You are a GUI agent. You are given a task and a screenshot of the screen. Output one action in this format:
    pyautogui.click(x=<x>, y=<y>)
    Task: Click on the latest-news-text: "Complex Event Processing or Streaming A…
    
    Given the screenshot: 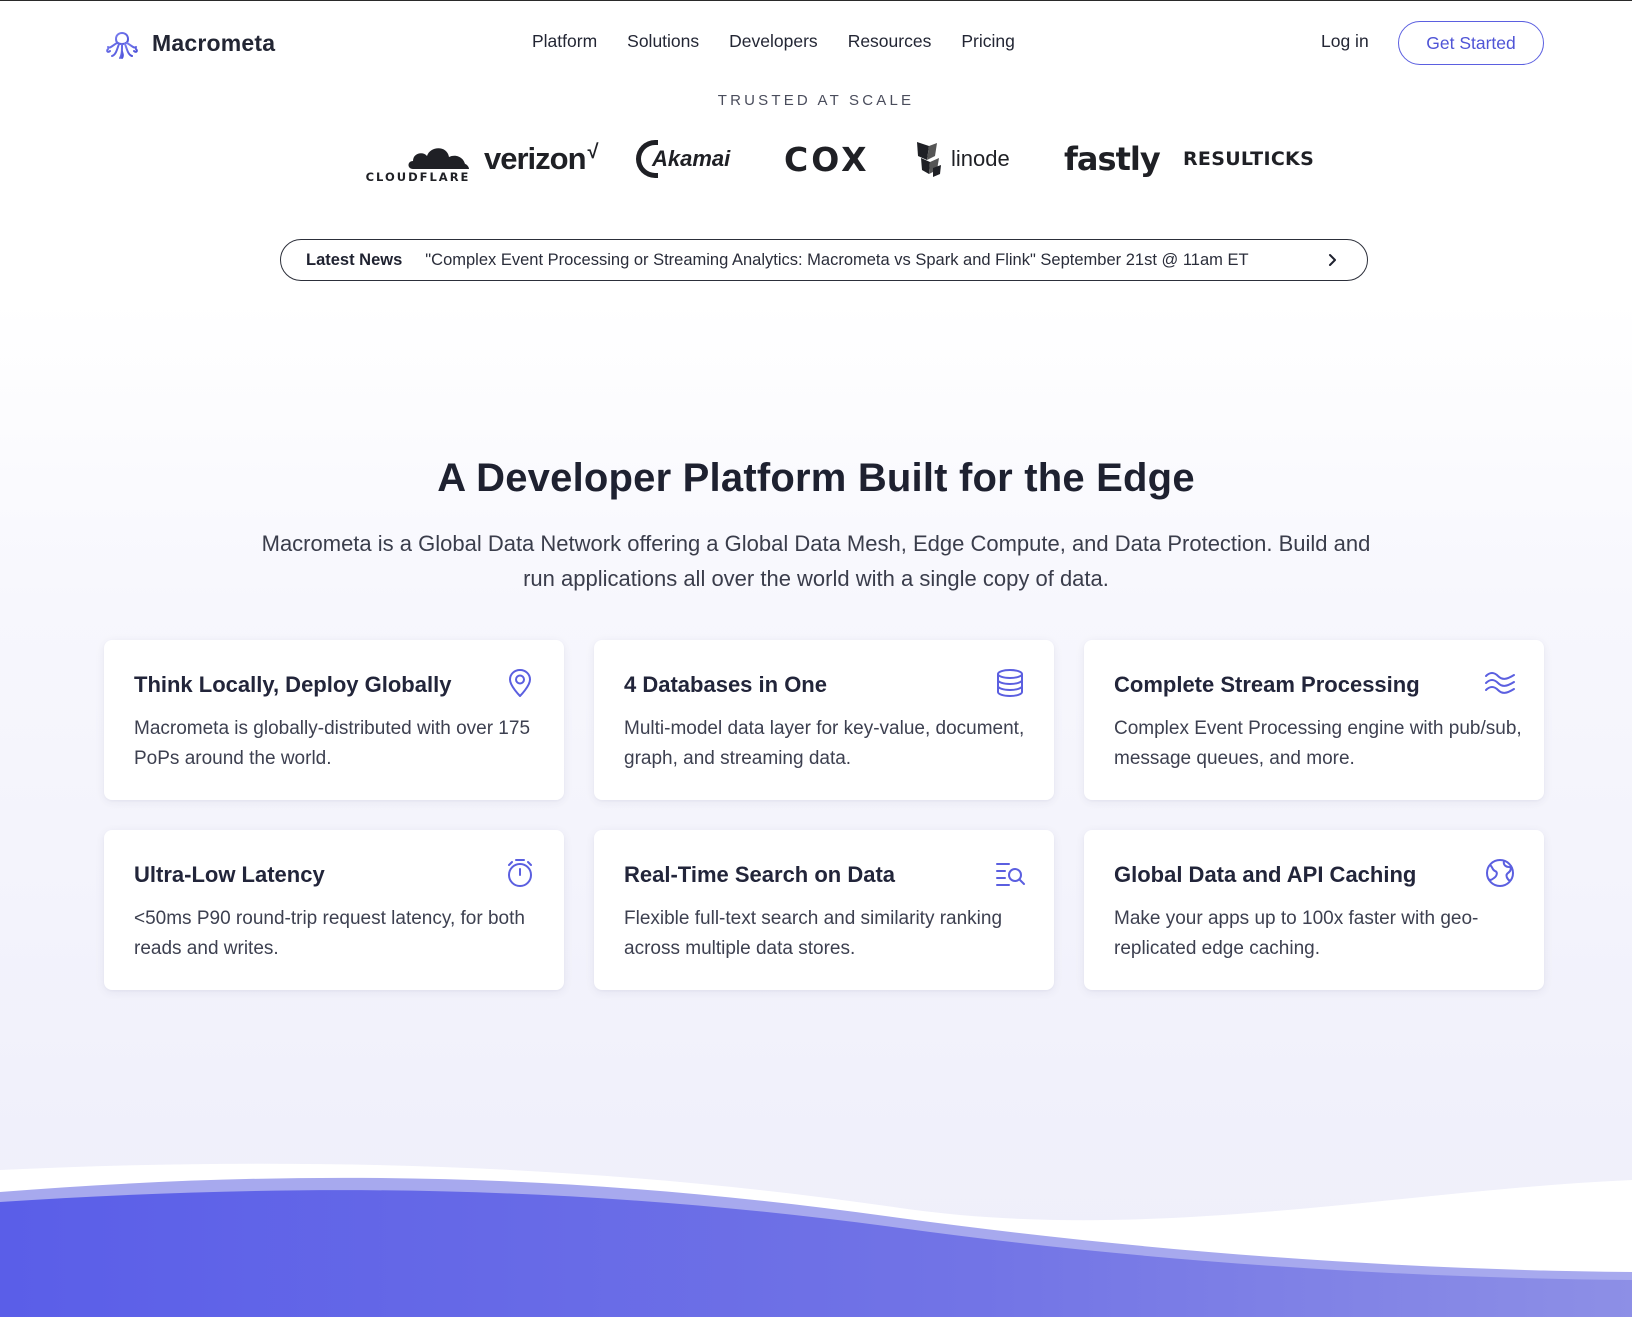 What is the action you would take?
    pyautogui.click(x=836, y=260)
    